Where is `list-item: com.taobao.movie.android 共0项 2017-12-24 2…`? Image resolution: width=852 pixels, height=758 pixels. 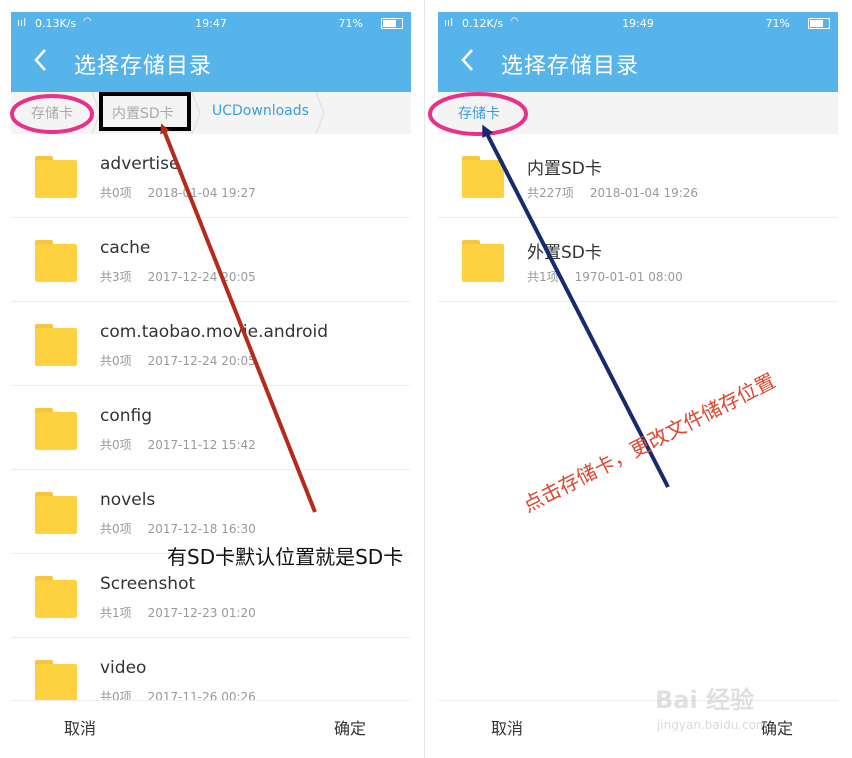
list-item: com.taobao.movie.android 共0项 2017-12-24 2… is located at coordinates (211, 344).